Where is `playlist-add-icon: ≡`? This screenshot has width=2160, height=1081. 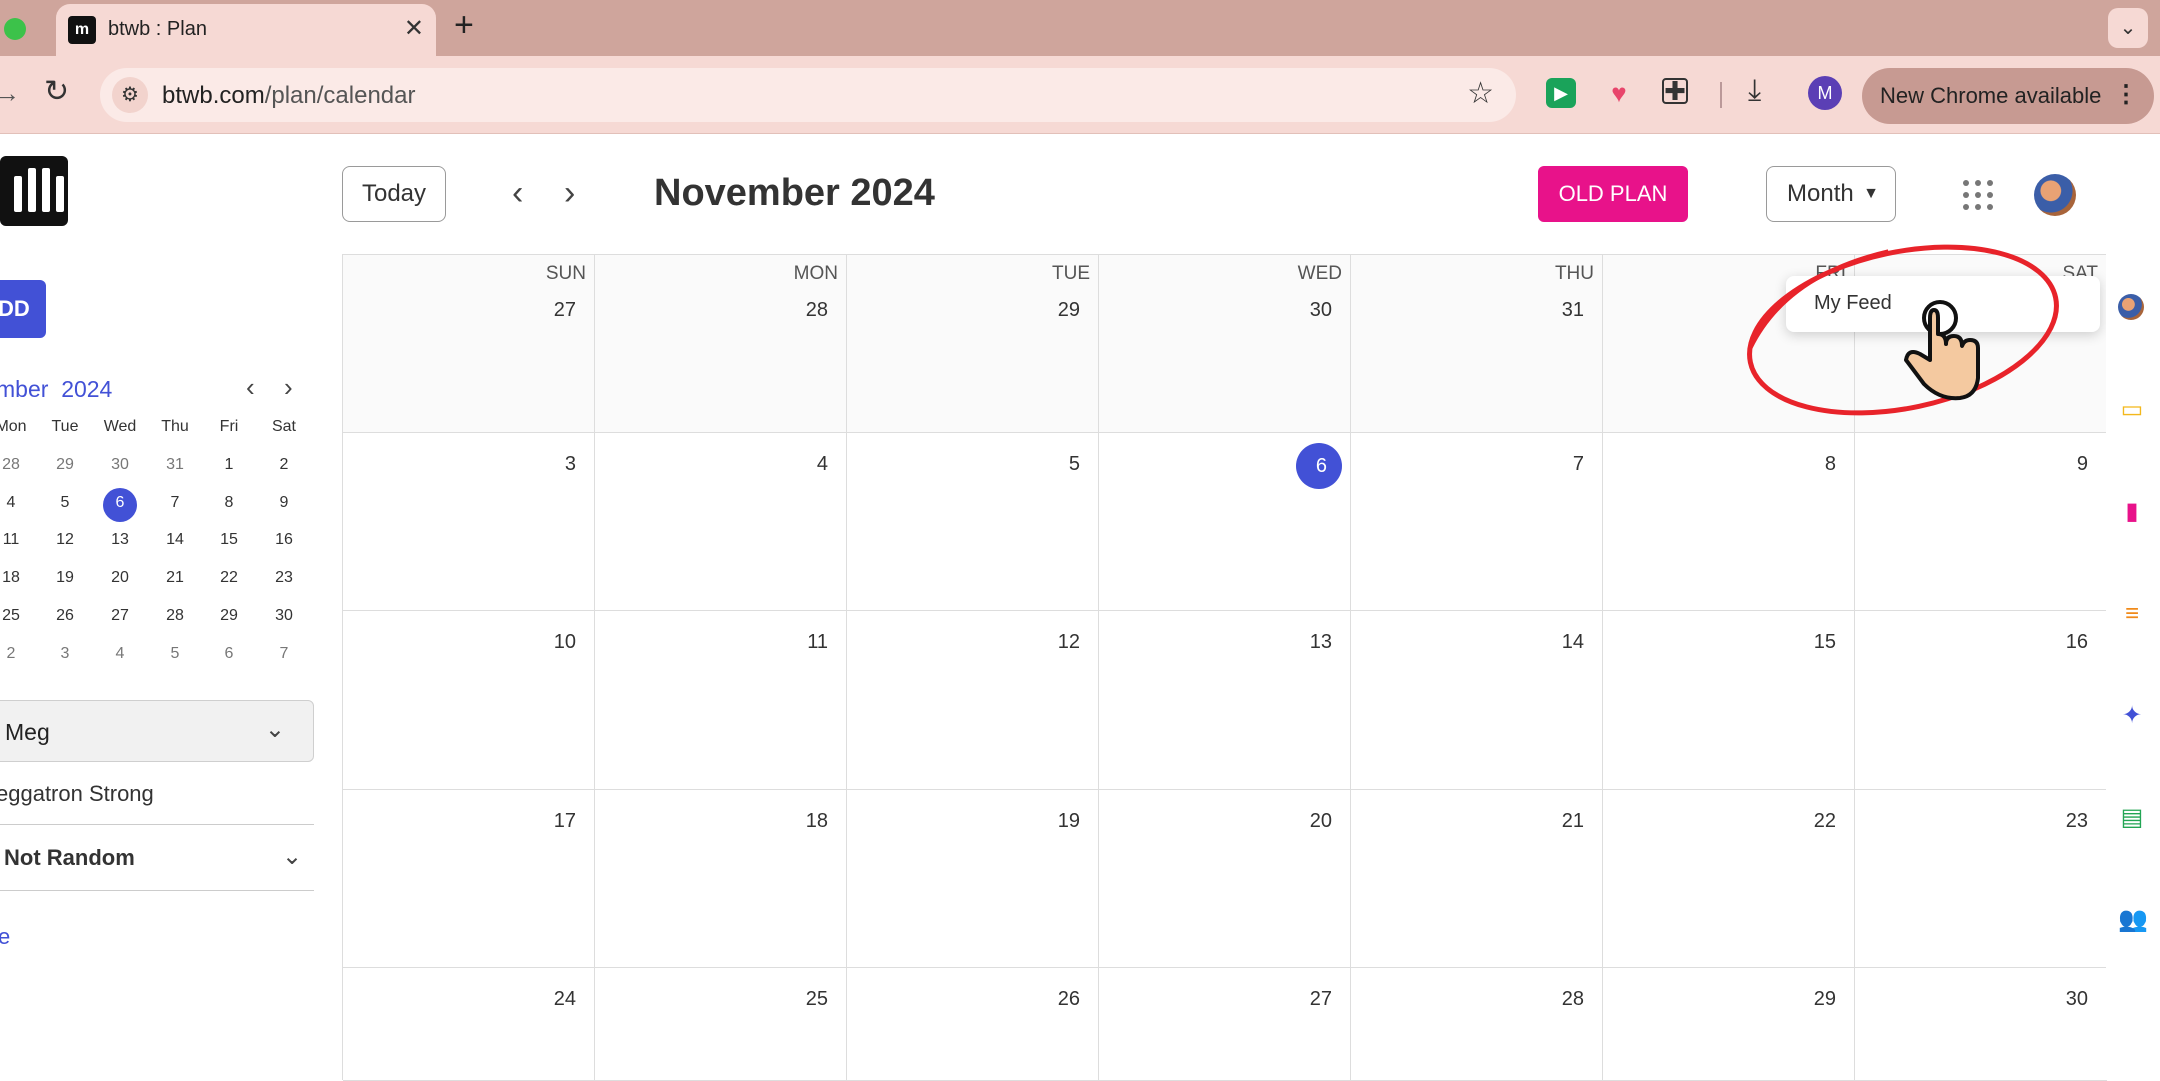
playlist-add-icon: ≡ is located at coordinates (2132, 614).